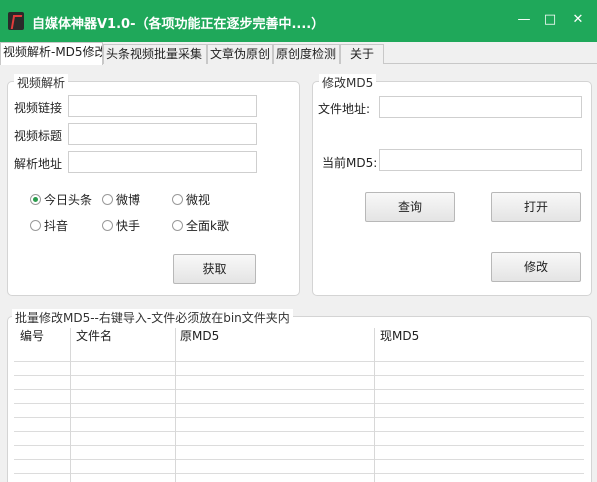 This screenshot has height=482, width=597. I want to click on modify-button: 修改, so click(536, 267).